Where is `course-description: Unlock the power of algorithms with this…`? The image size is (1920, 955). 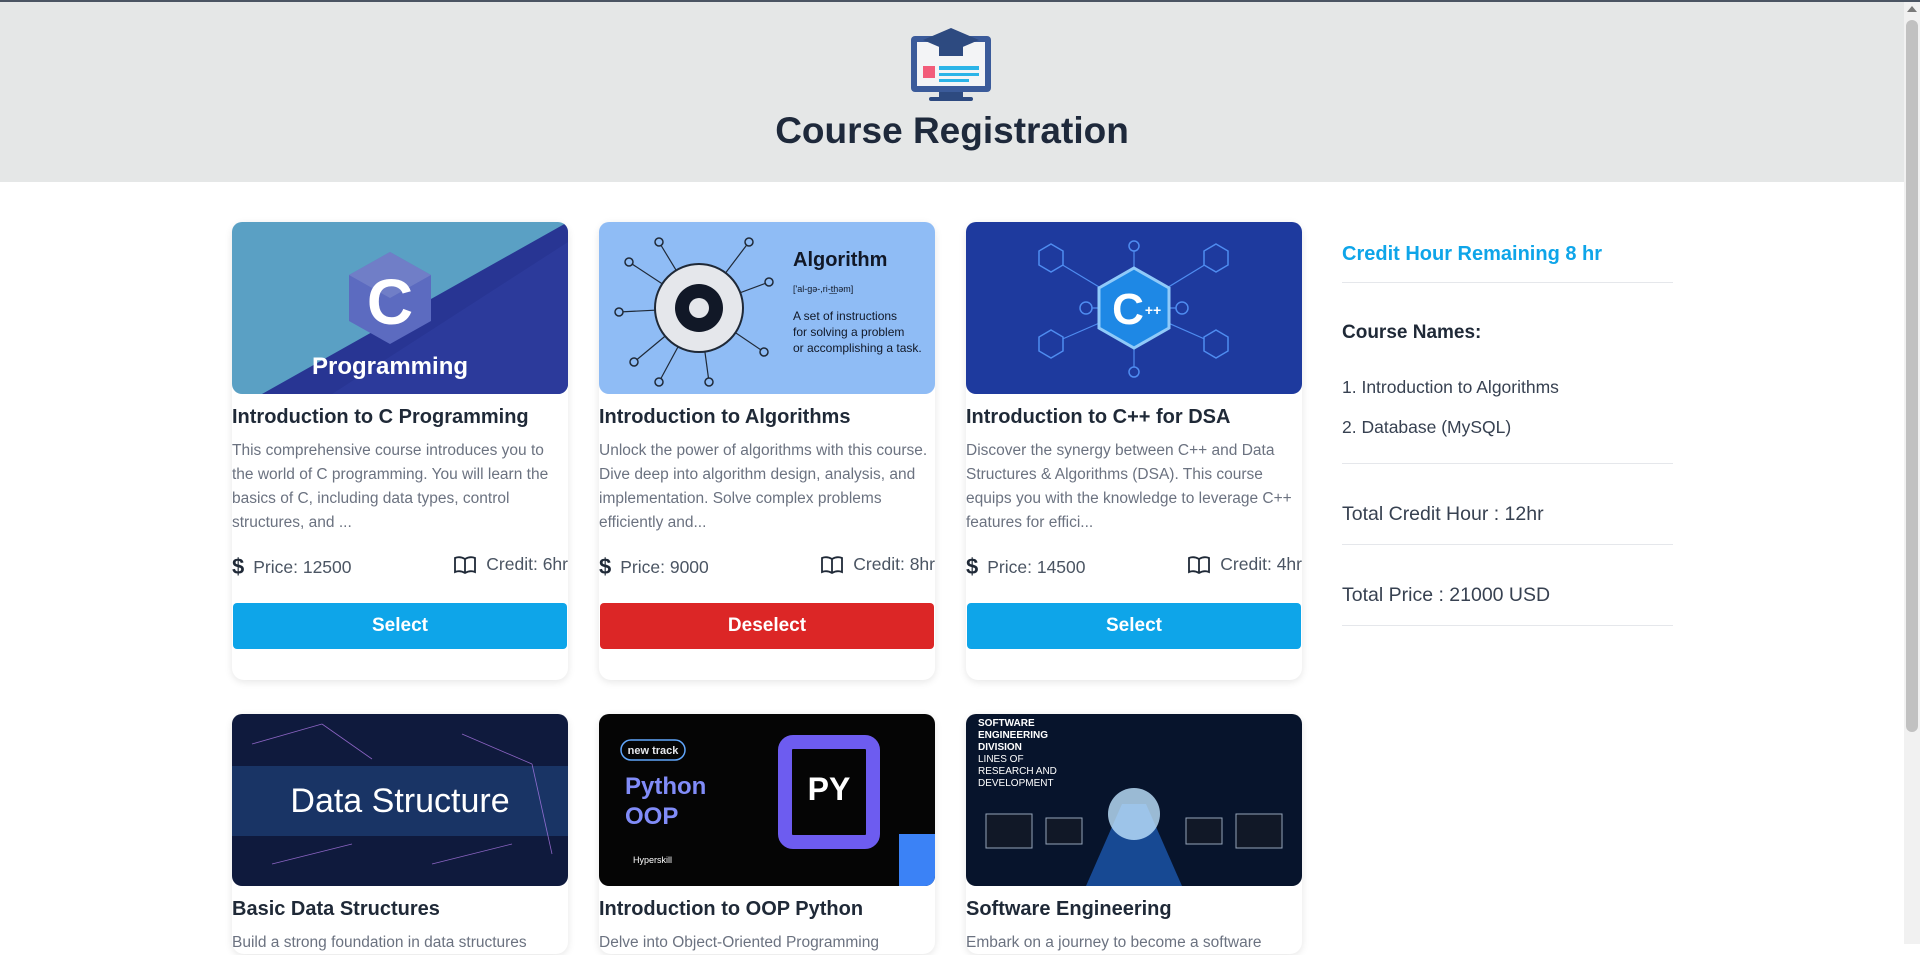
course-description: Unlock the power of algorithms with this… is located at coordinates (763, 486).